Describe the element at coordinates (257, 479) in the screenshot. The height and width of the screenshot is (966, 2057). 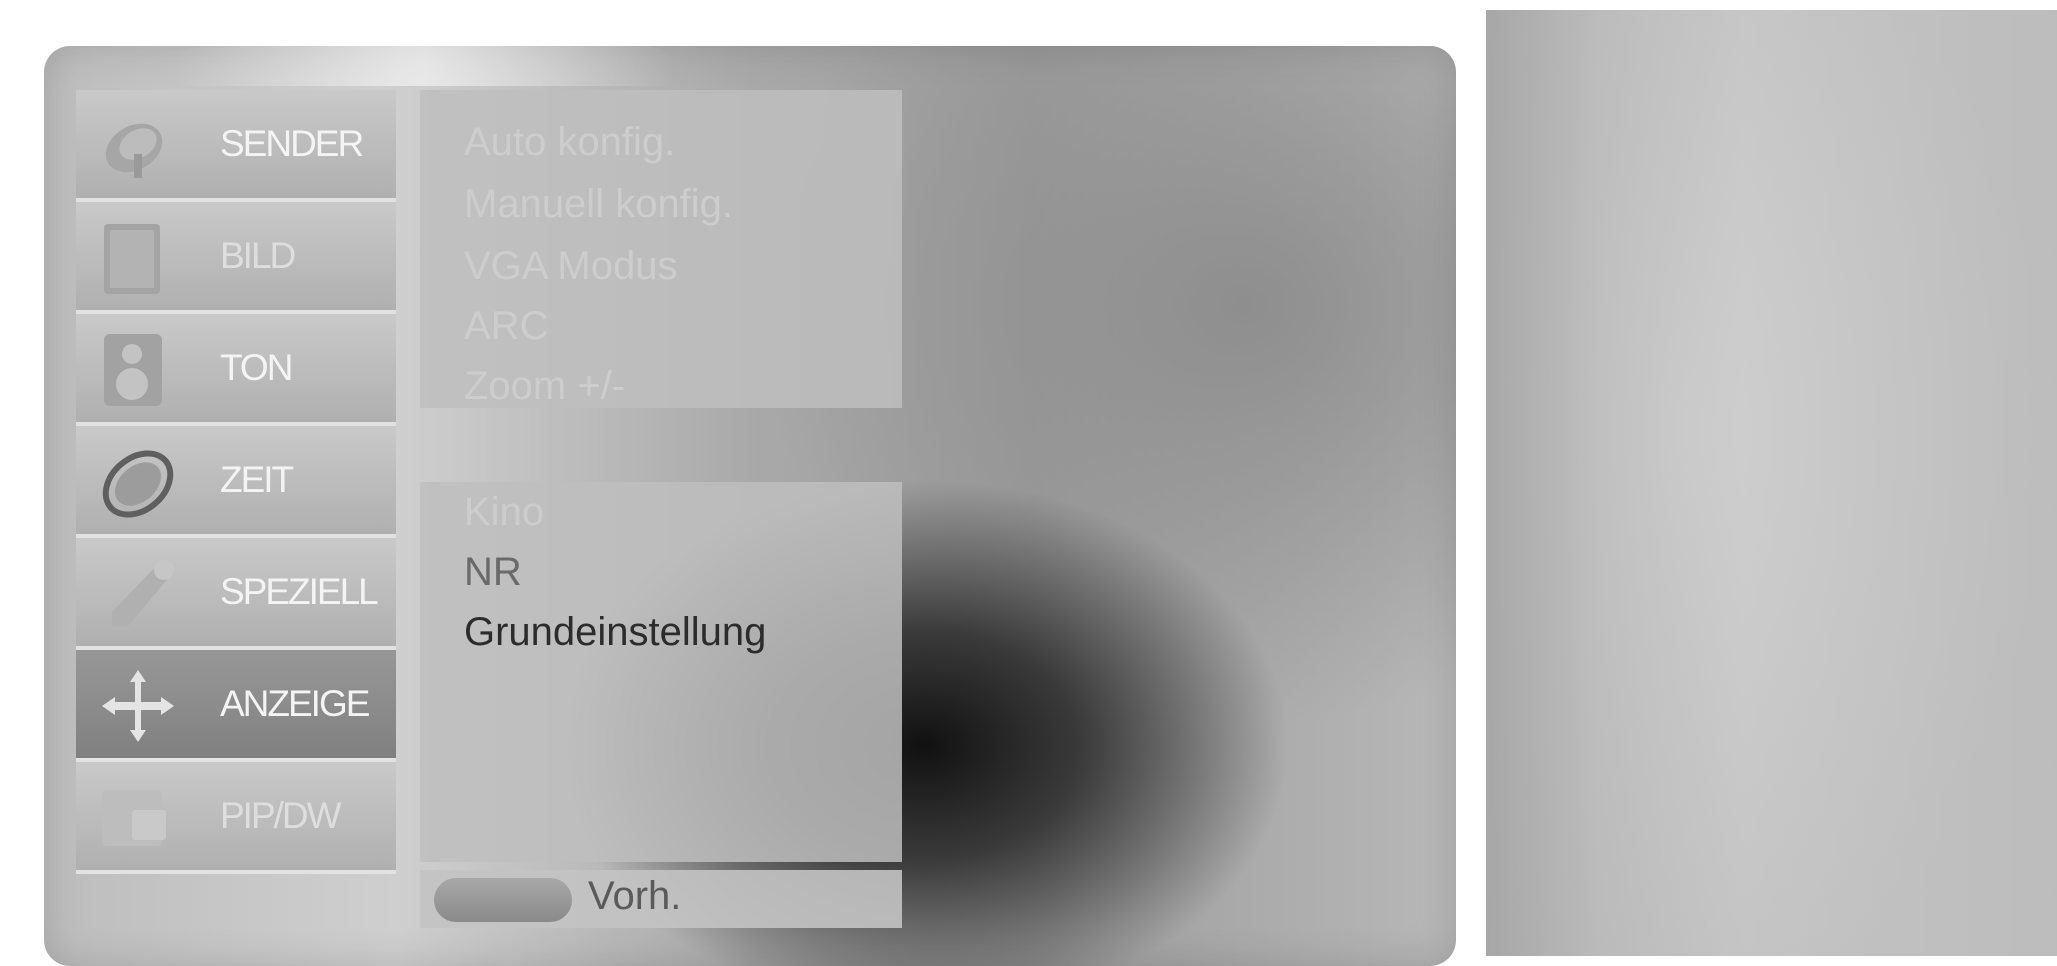
I see `sidebar-item-label: ZEIT` at that location.